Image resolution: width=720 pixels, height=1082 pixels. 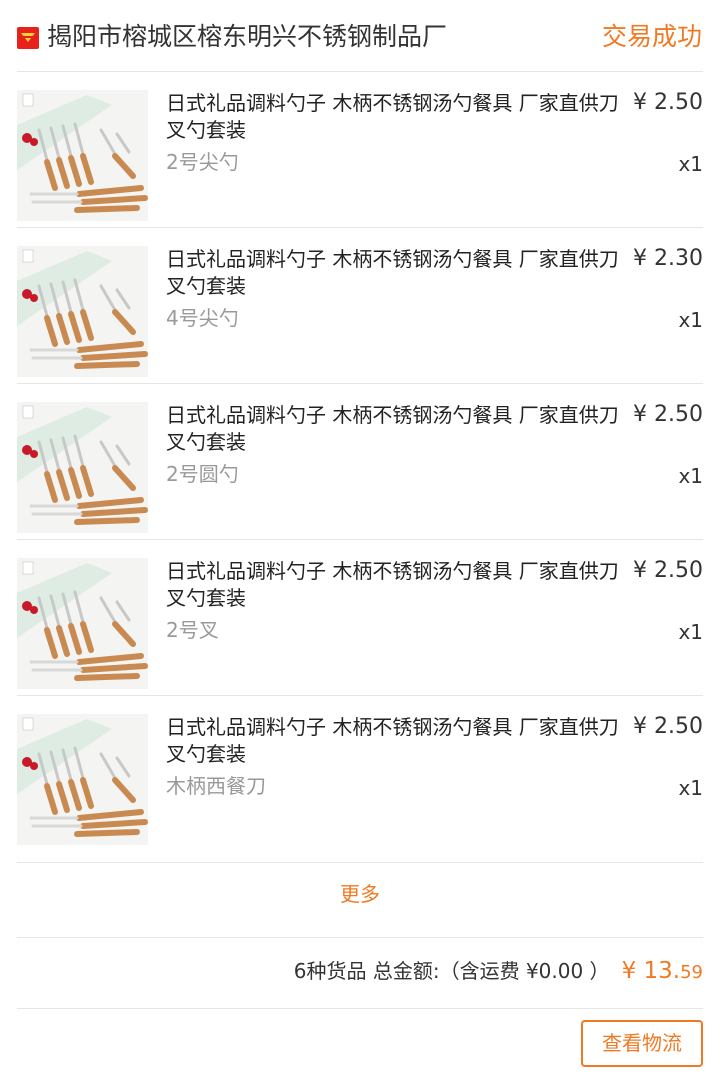 What do you see at coordinates (28, 38) in the screenshot?
I see `shop-icon` at bounding box center [28, 38].